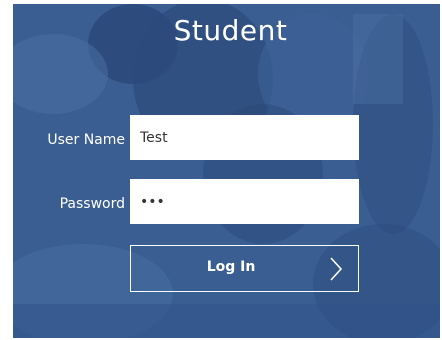  I want to click on password-label: Password, so click(92, 204).